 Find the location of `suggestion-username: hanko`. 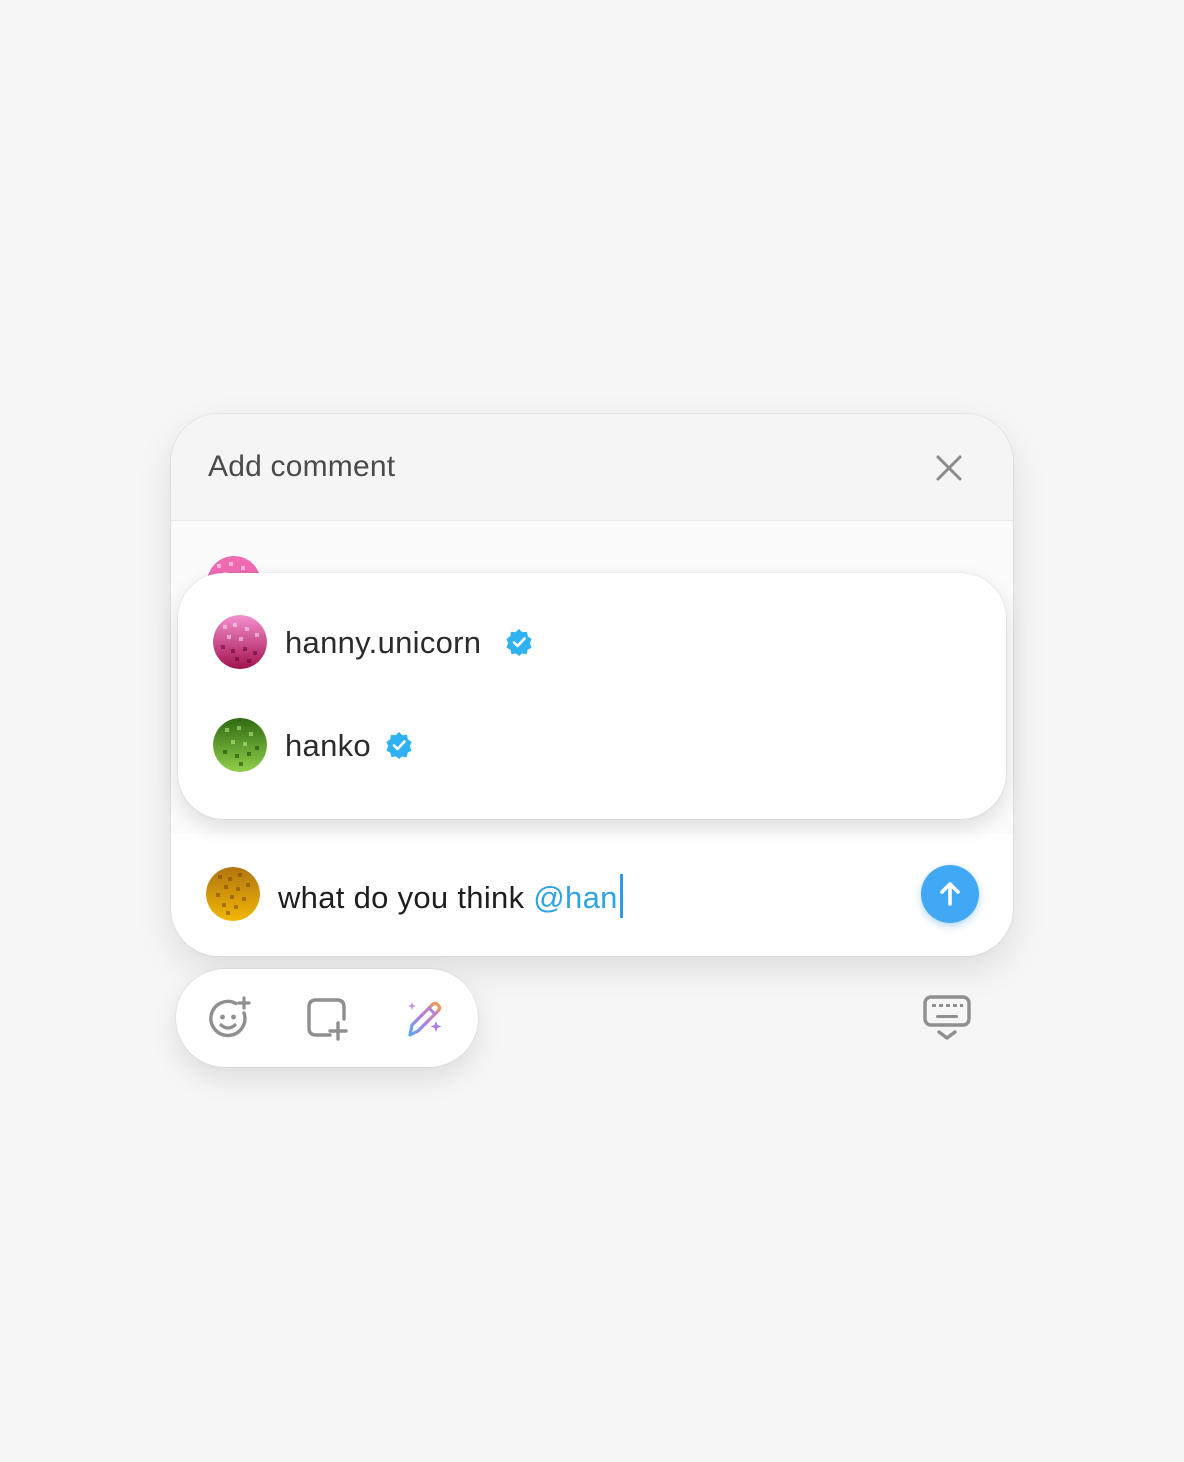

suggestion-username: hanko is located at coordinates (328, 745).